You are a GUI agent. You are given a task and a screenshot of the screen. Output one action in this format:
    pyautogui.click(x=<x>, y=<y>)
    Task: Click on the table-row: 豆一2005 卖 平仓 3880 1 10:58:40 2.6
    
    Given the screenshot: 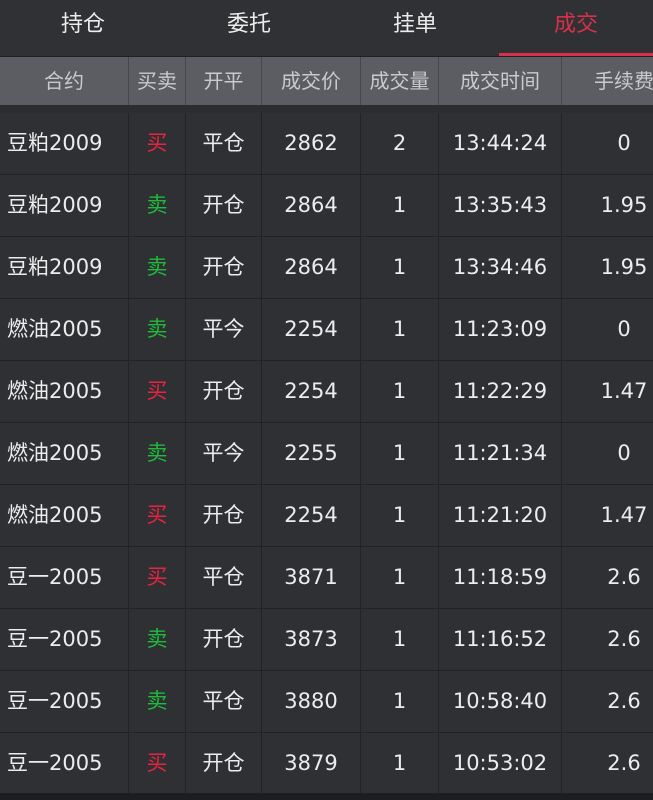 What is the action you would take?
    pyautogui.click(x=326, y=702)
    